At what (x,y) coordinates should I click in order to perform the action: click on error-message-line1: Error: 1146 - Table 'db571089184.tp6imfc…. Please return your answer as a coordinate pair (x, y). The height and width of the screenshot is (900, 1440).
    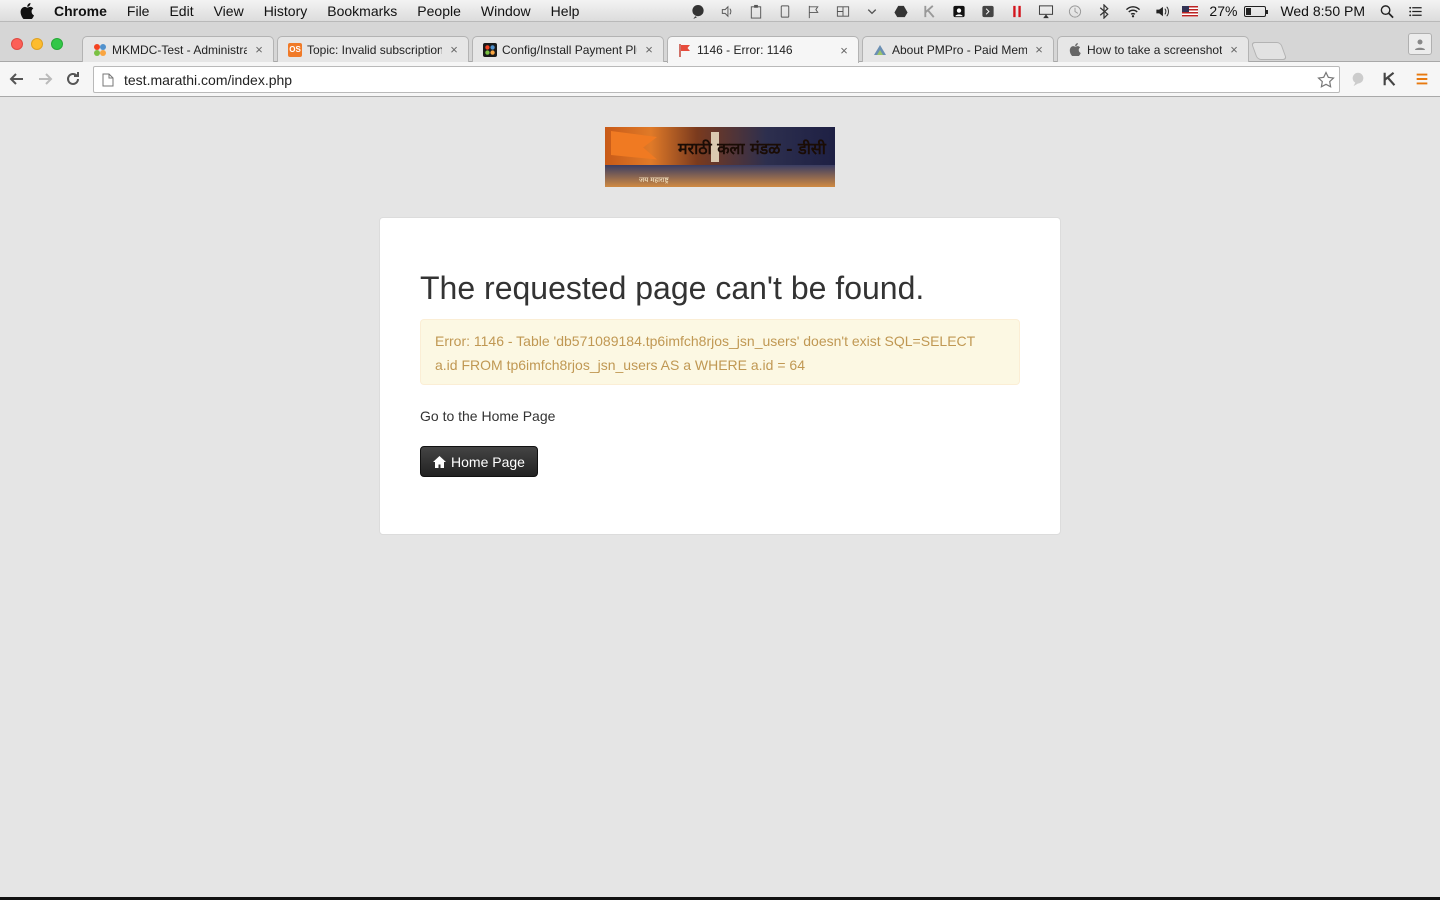
    Looking at the image, I should click on (705, 341).